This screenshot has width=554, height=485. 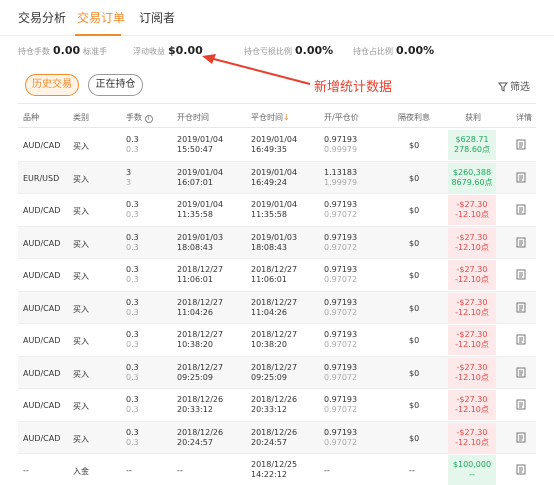 What do you see at coordinates (149, 51) in the screenshot?
I see `stat-float-label: 浮动收益` at bounding box center [149, 51].